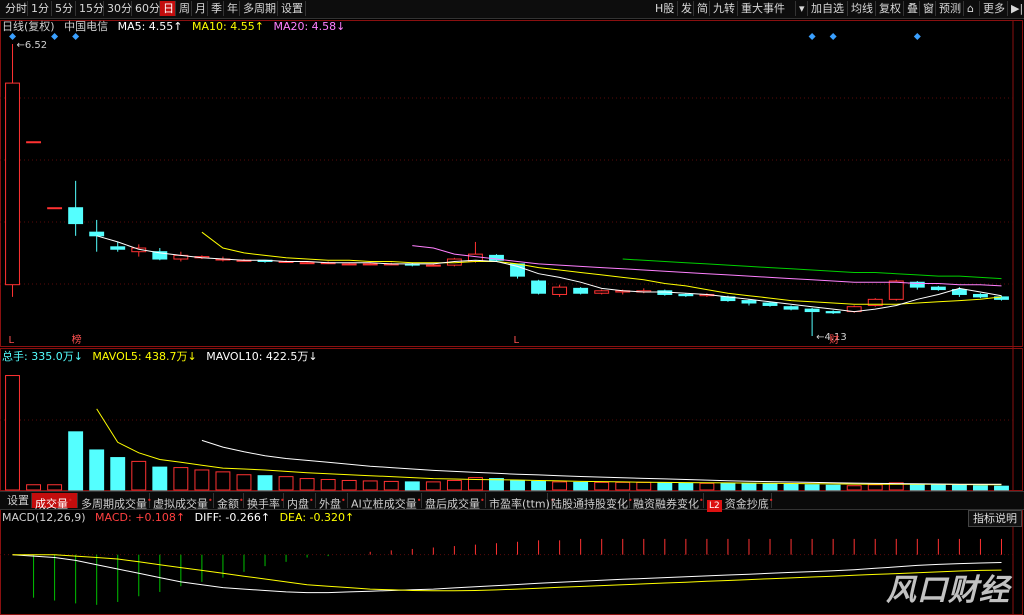 The width and height of the screenshot is (1024, 615). I want to click on indicator-tab-4: 金额•, so click(229, 502).